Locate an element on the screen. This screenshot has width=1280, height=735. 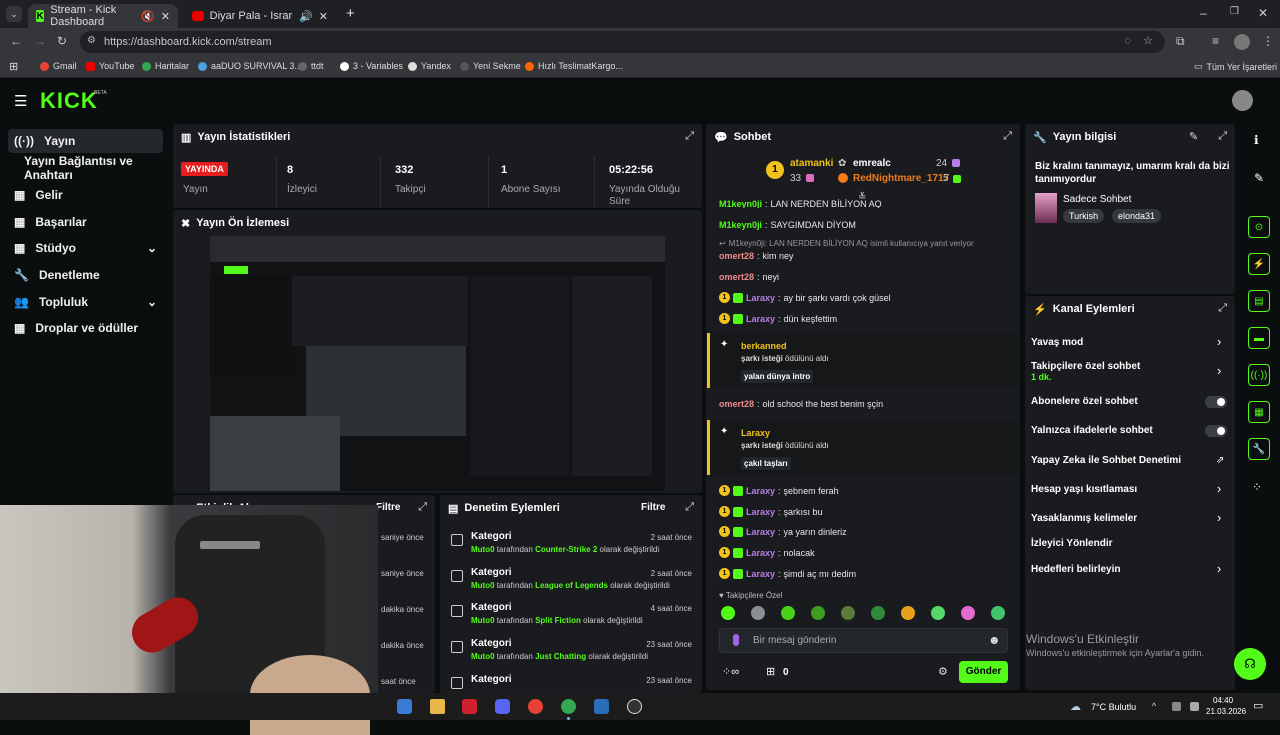
eye-off-icon: ◌ is located at coordinates (1127, 41).